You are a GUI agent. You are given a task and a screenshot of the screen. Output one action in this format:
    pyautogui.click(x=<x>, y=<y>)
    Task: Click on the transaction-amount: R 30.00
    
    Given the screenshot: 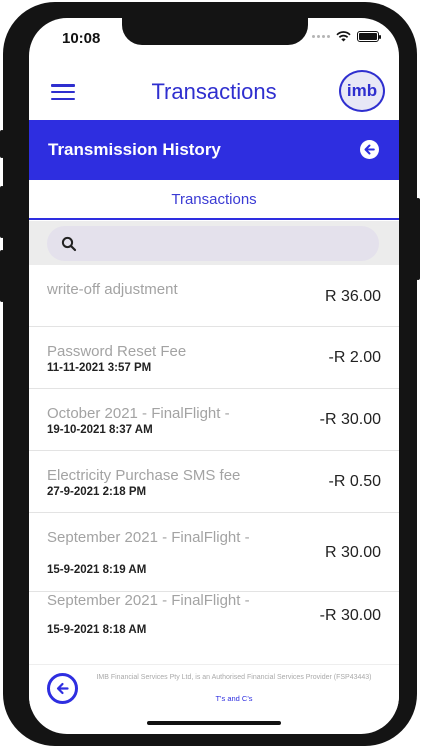 What is the action you would take?
    pyautogui.click(x=352, y=552)
    